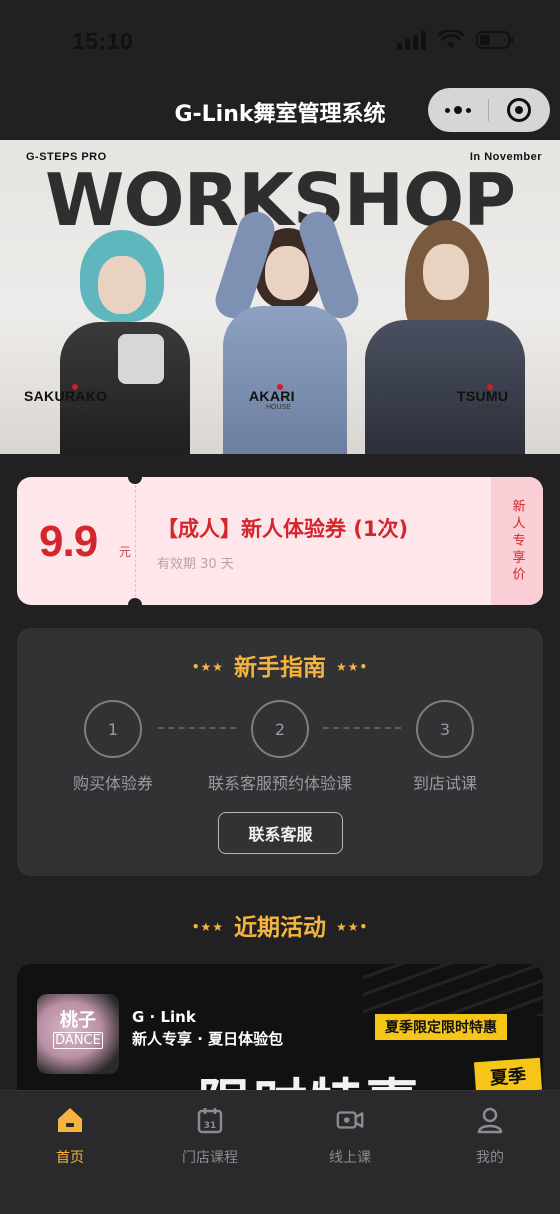  Describe the element at coordinates (112, 783) in the screenshot. I see `step-label: 购买体验券` at that location.